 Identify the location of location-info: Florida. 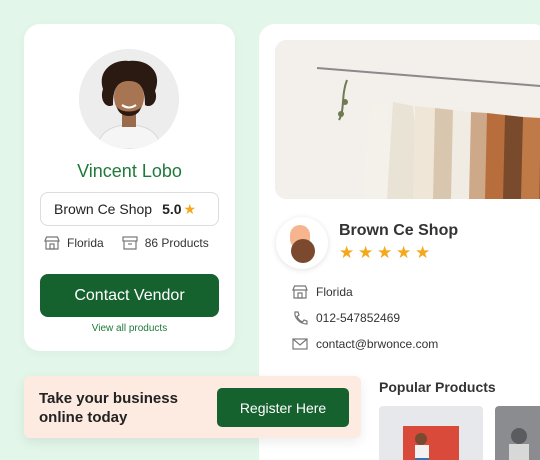
(74, 243).